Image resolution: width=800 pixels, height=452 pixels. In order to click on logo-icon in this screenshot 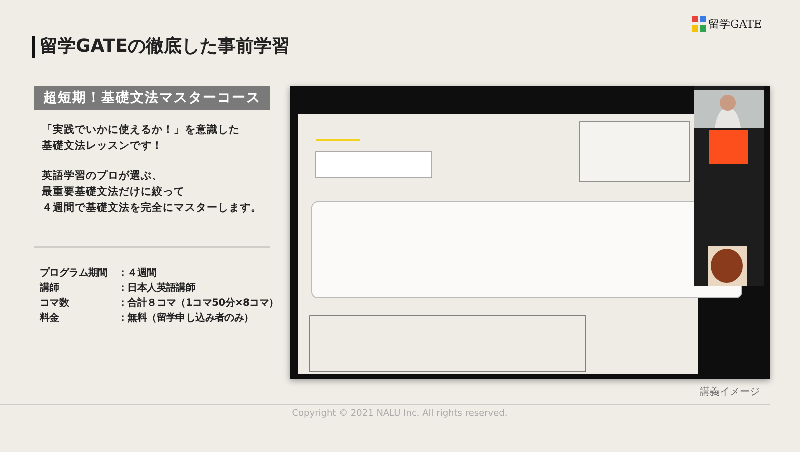, I will do `click(699, 24)`.